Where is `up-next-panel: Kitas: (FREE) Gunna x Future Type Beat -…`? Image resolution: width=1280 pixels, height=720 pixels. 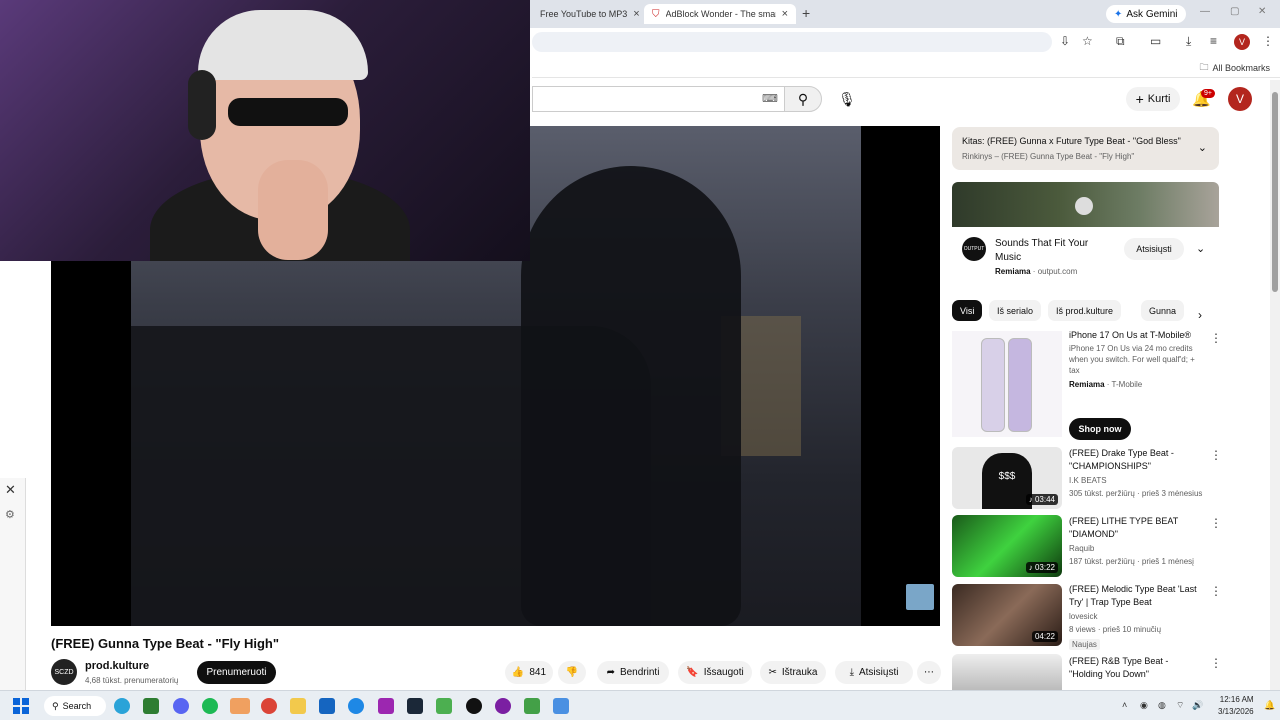 up-next-panel: Kitas: (FREE) Gunna x Future Type Beat -… is located at coordinates (1085, 148).